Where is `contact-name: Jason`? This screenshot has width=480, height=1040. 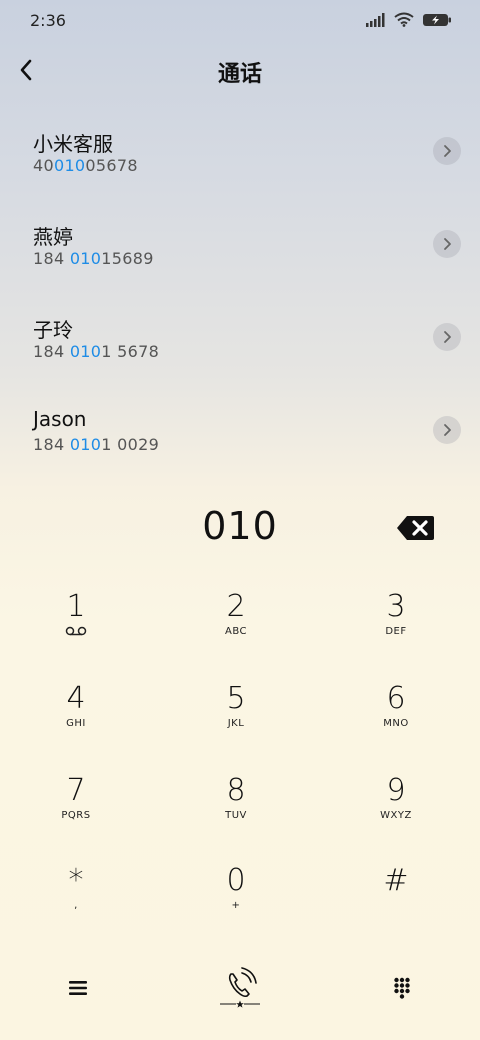
contact-name: Jason is located at coordinates (60, 419).